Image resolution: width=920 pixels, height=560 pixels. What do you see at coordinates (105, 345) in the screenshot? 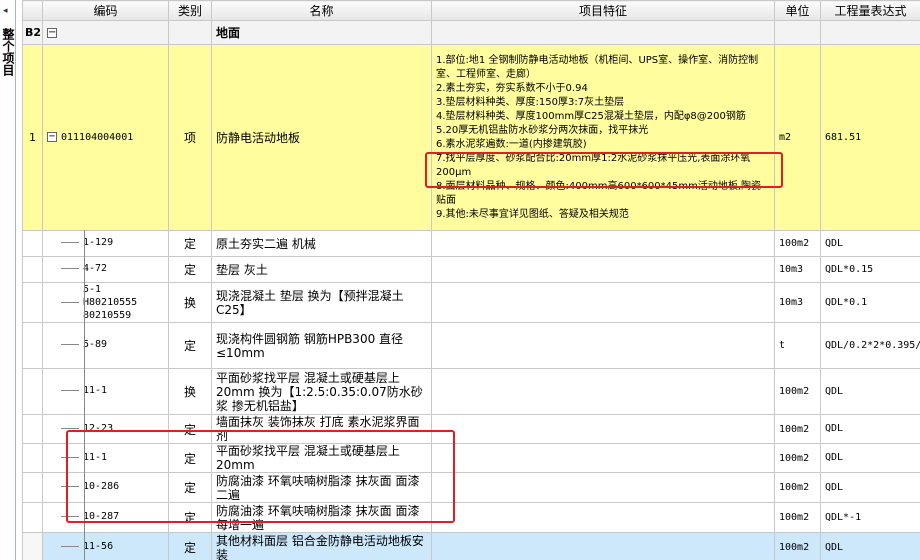
I see `sub-item-code-cell: 5-89` at bounding box center [105, 345].